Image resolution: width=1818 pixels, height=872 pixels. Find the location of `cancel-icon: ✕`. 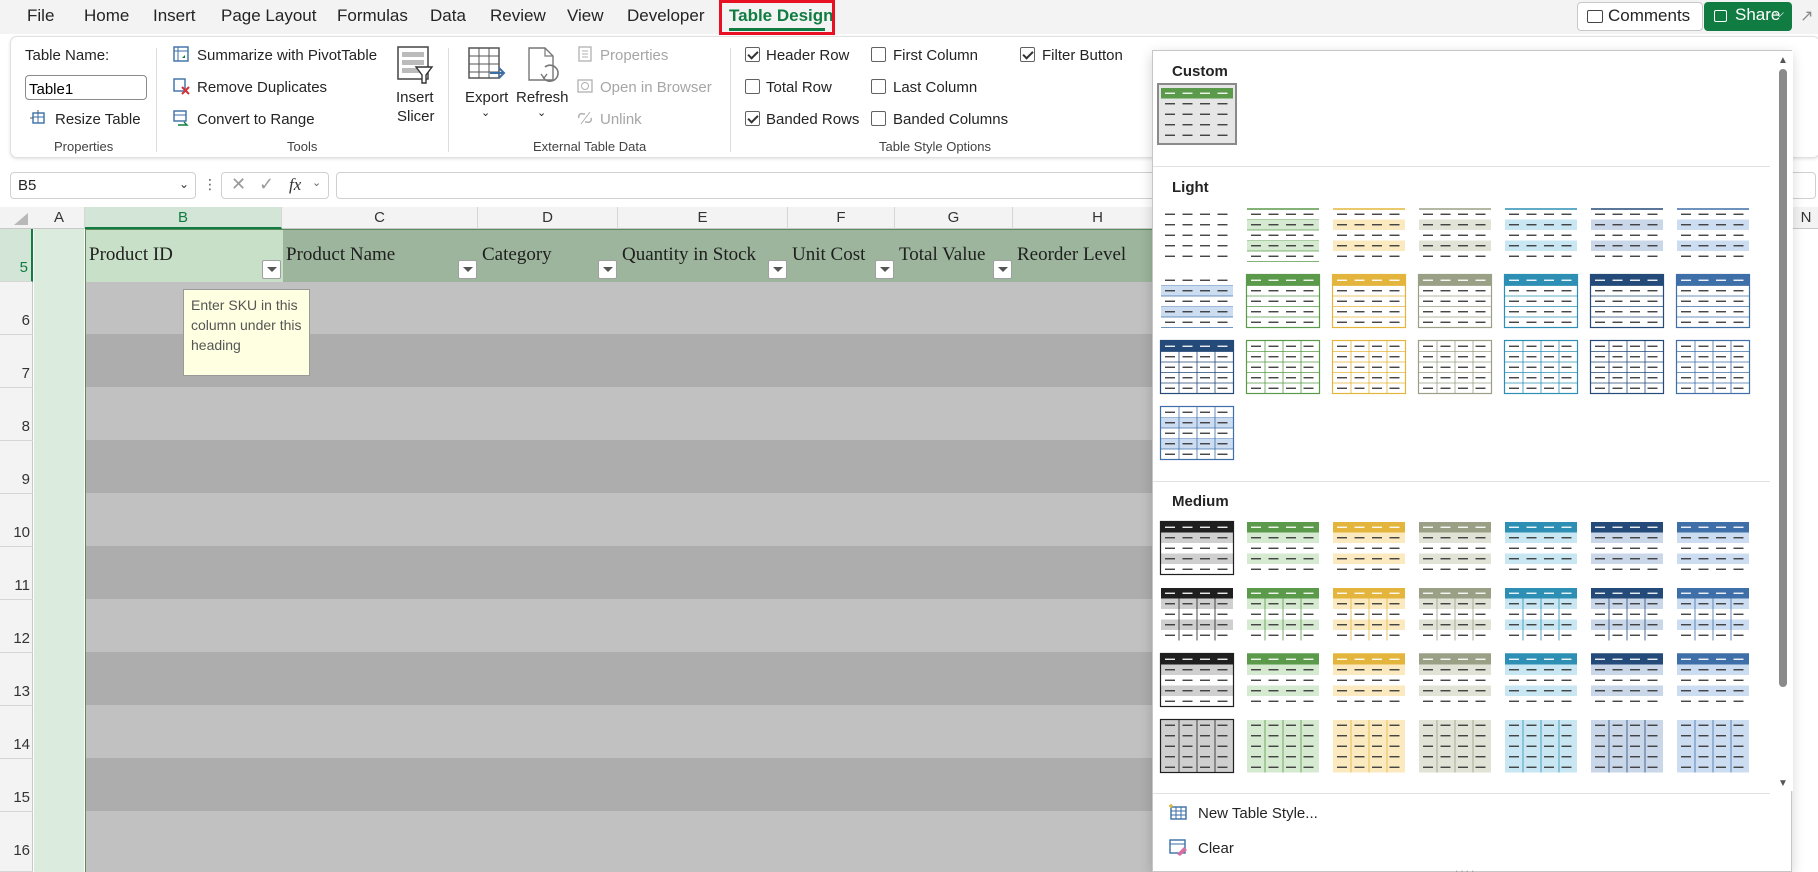

cancel-icon: ✕ is located at coordinates (238, 184).